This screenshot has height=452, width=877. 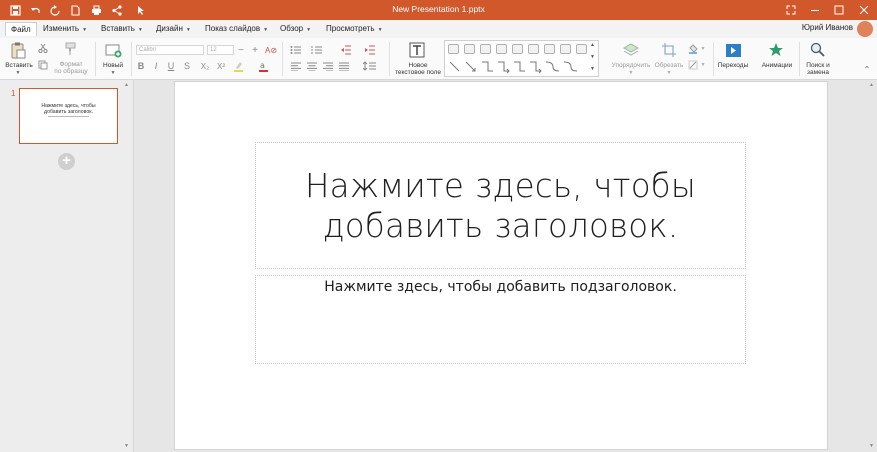 What do you see at coordinates (350, 28) in the screenshot?
I see `menu-view-label: Просмотреть` at bounding box center [350, 28].